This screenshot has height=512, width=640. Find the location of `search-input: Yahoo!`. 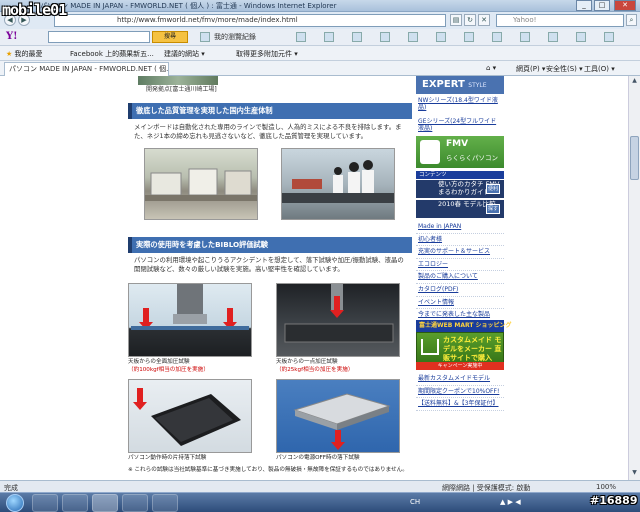

search-input: Yahoo! is located at coordinates (560, 20).